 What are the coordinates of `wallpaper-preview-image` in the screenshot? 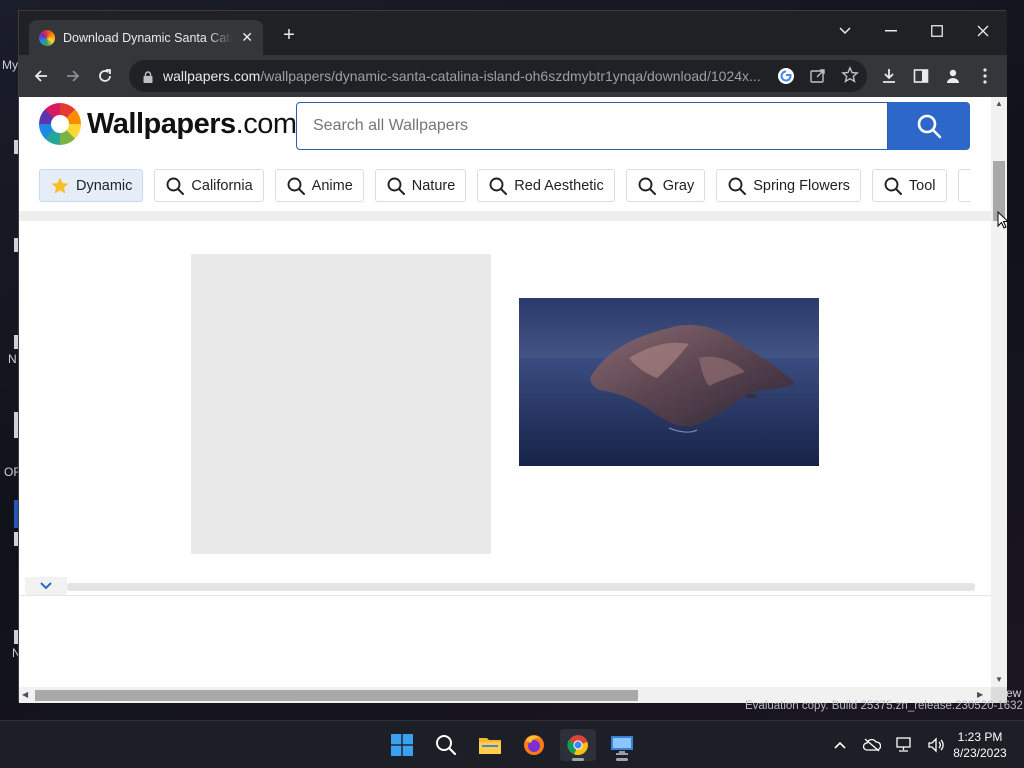 It's located at (669, 382).